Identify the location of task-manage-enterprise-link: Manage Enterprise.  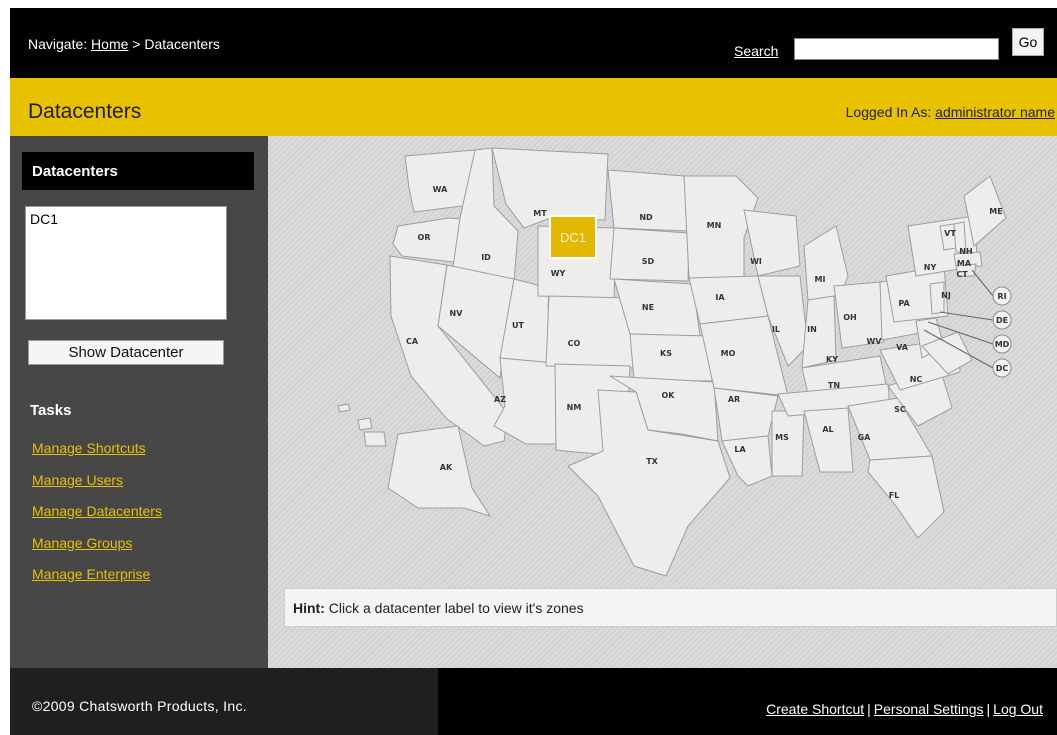
(97, 582).